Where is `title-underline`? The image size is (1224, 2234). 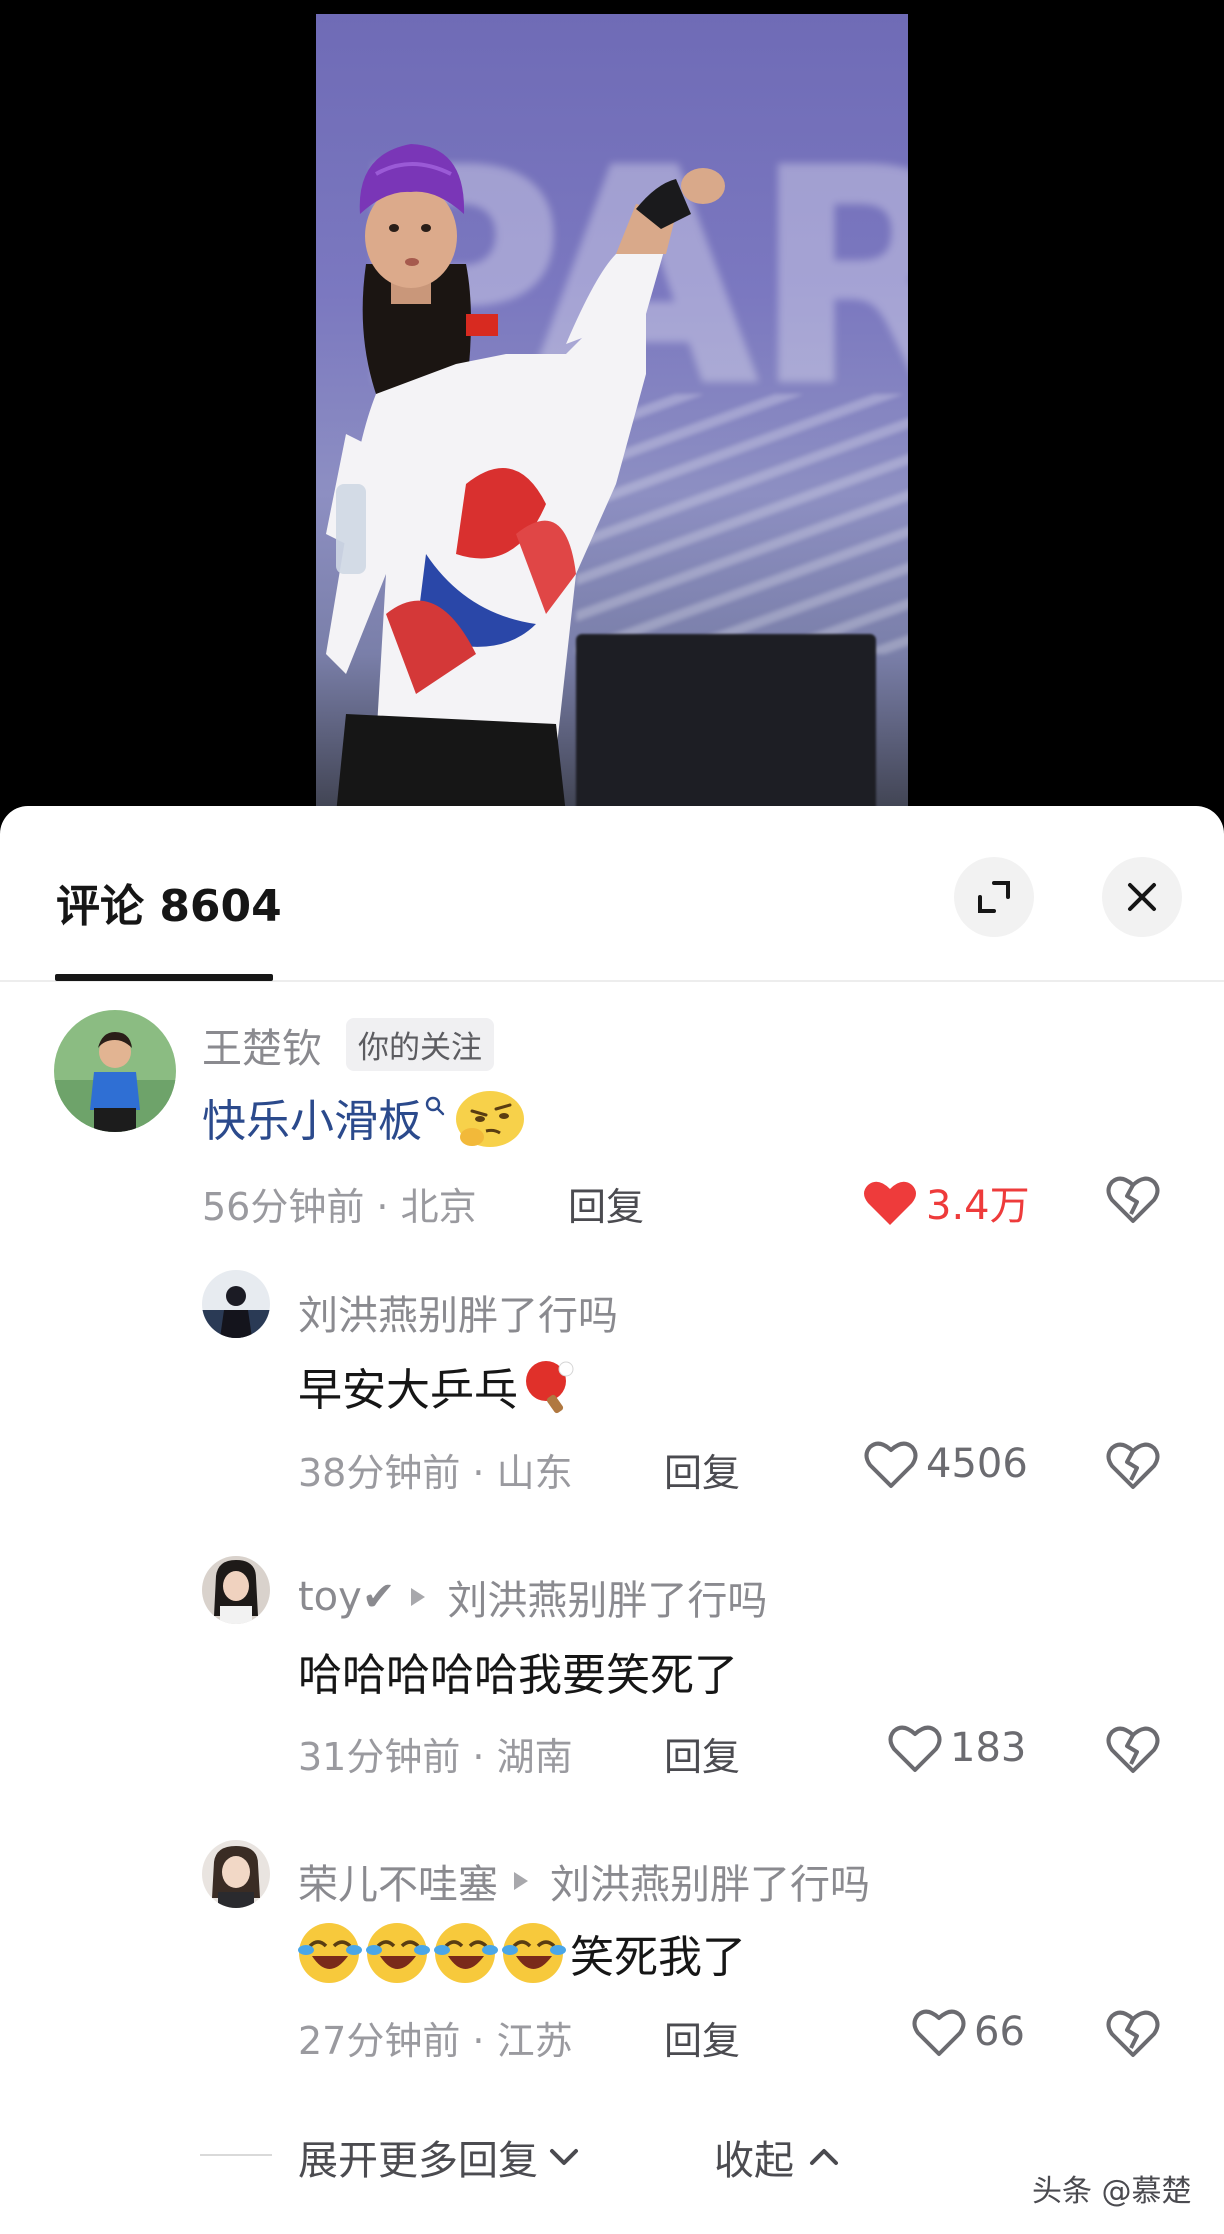 title-underline is located at coordinates (164, 977).